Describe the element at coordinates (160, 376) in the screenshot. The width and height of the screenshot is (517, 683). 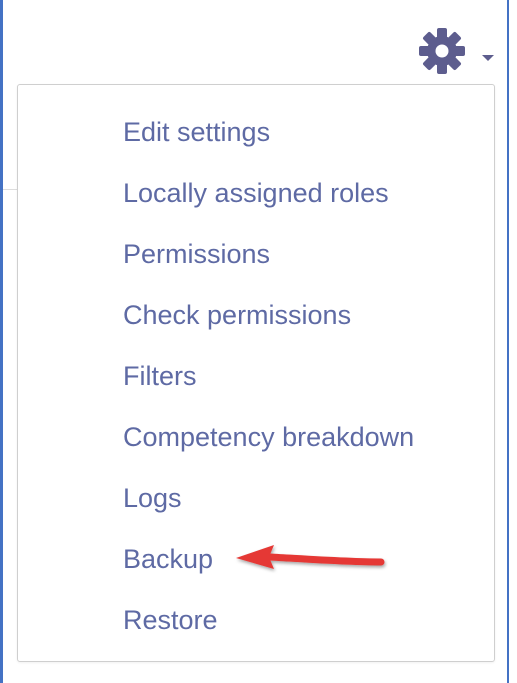
I see `menu-item-filters: Filters` at that location.